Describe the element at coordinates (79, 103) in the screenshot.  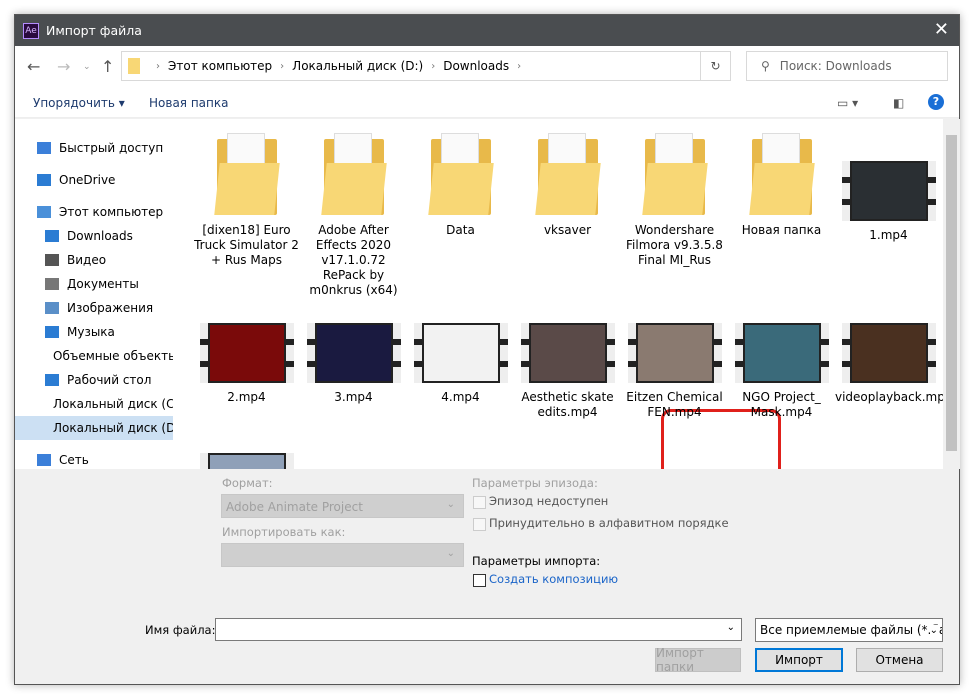
I see `organize-button: Упорядочить ▾` at that location.